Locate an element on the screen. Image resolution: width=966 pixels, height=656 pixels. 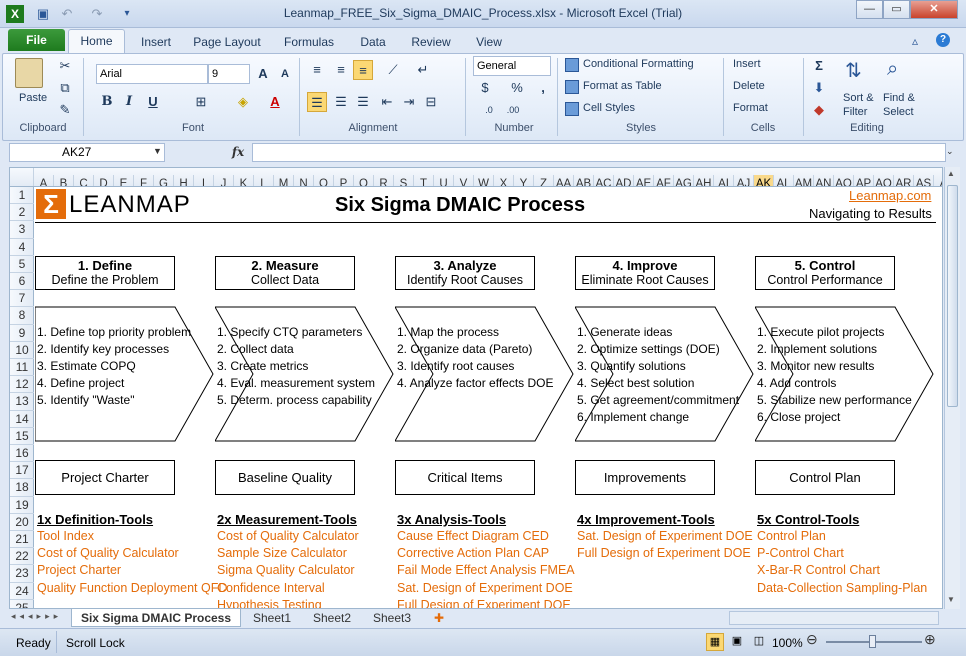
row-header: 15 is located at coordinates (22, 436).